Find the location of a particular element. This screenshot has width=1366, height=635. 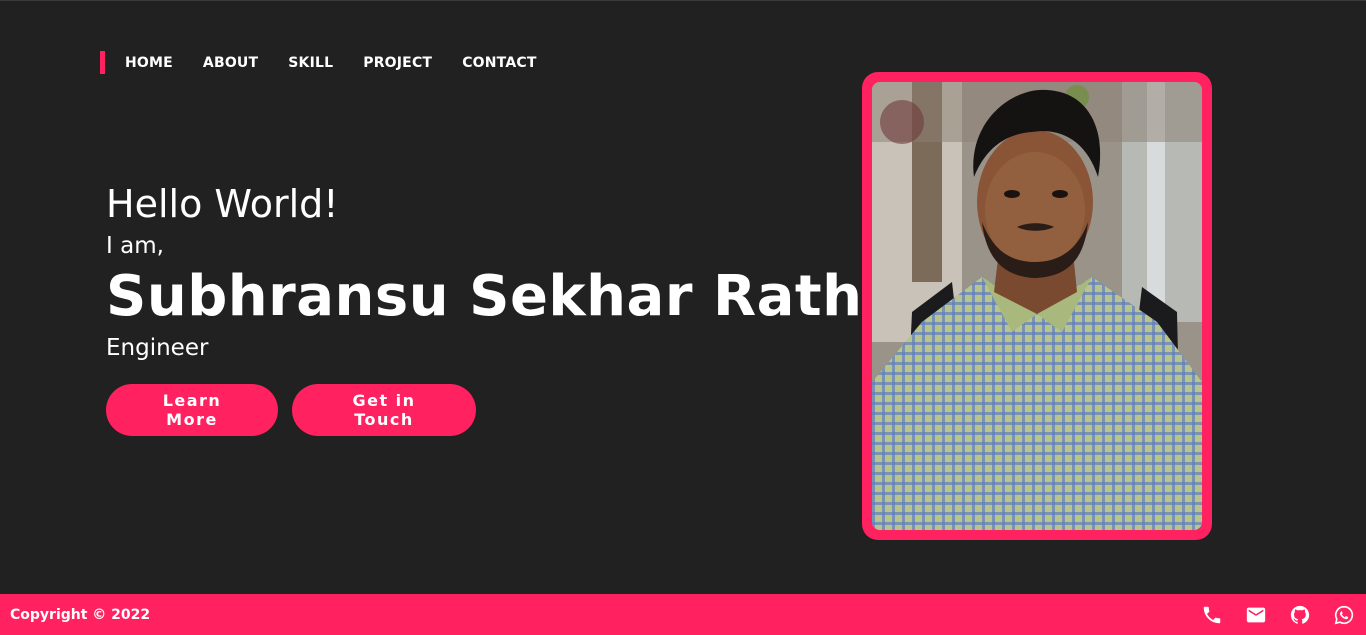

hero-actions: Learn More Get in Touch is located at coordinates (484, 410).